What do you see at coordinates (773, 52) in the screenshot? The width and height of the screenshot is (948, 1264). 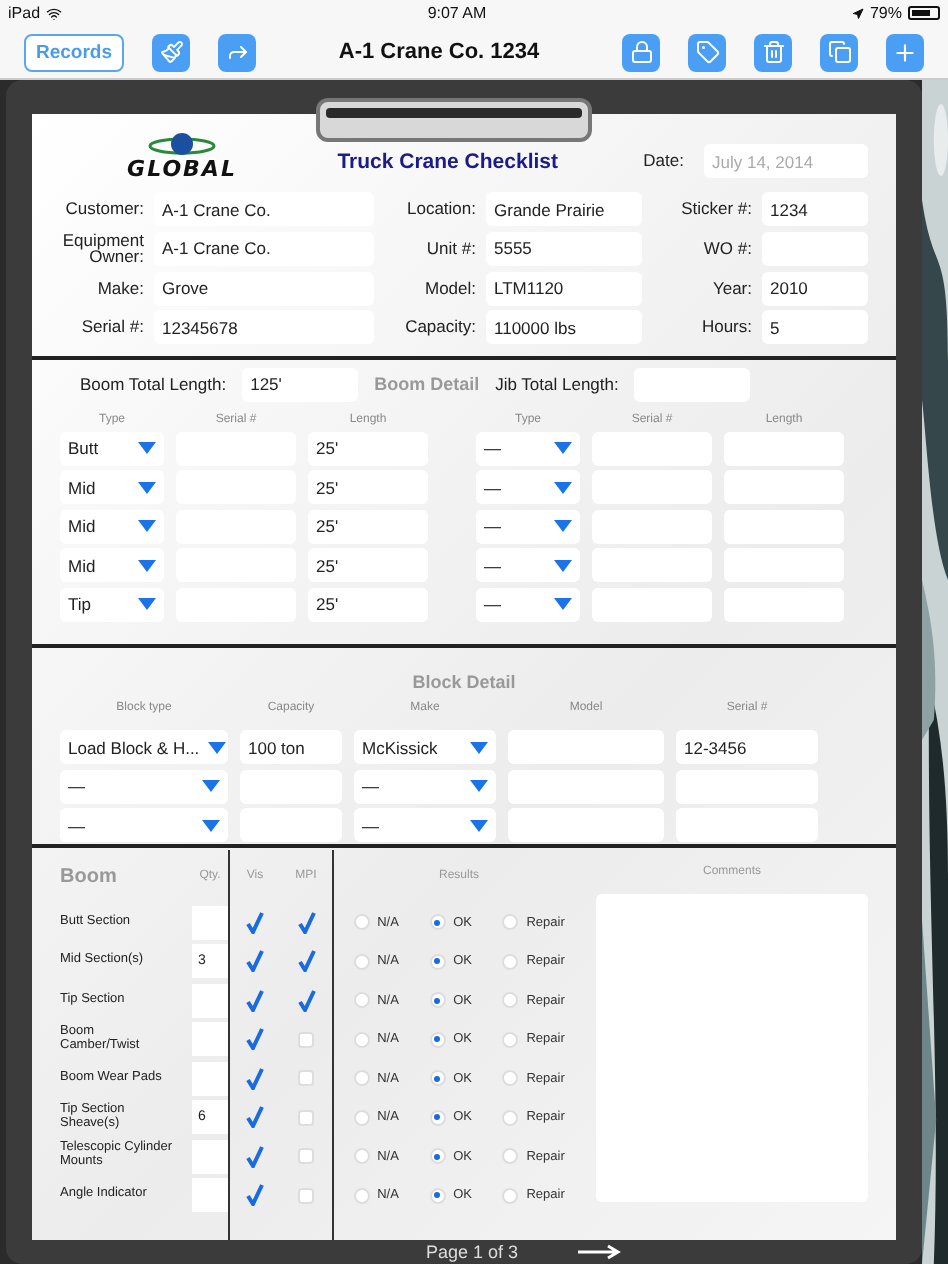 I see `delete-button` at bounding box center [773, 52].